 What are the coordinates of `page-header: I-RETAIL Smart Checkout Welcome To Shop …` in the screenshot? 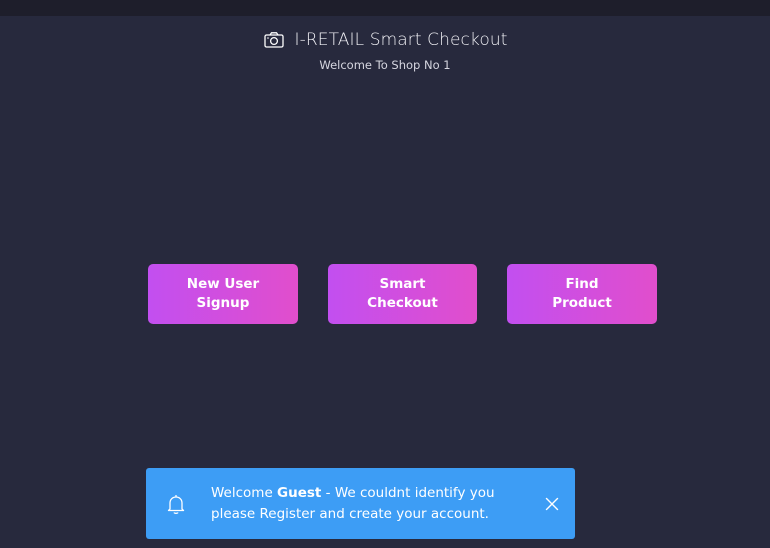 It's located at (385, 51).